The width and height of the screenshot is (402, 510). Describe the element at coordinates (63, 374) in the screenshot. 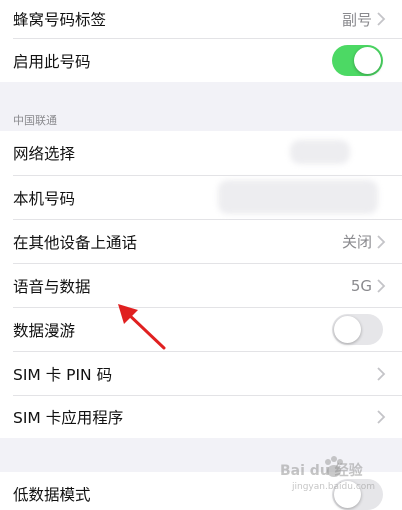

I see `sim-pin-text: SIM 卡 PIN 码` at that location.